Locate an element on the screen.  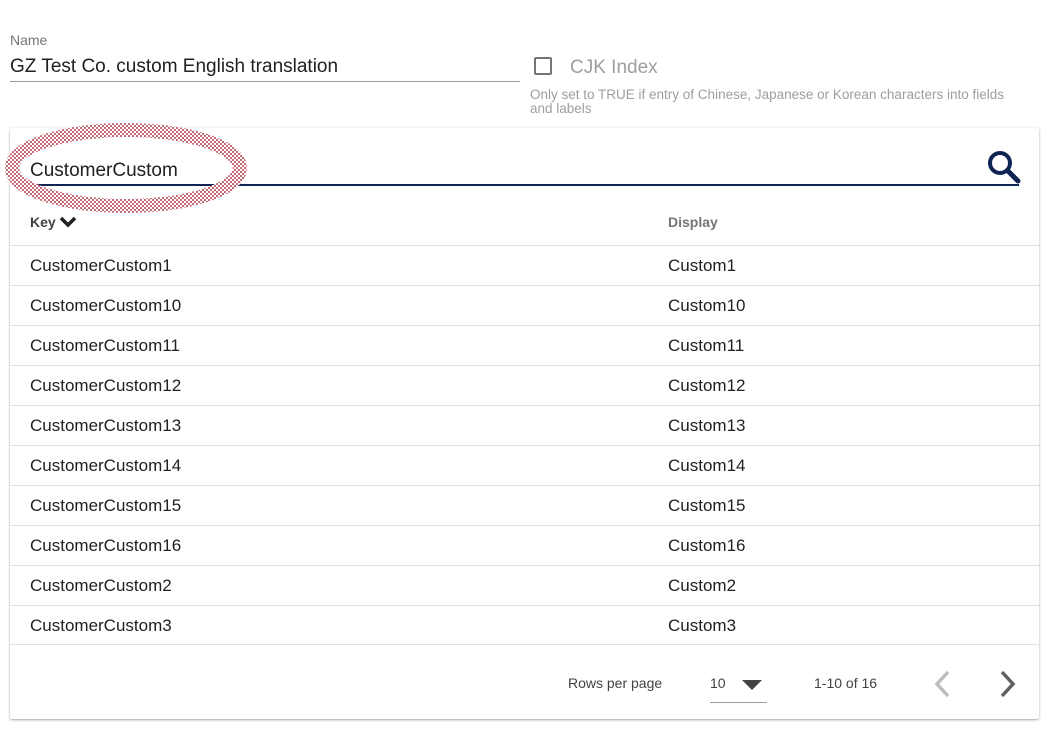
rows-per-page-select: 10 is located at coordinates (738, 685).